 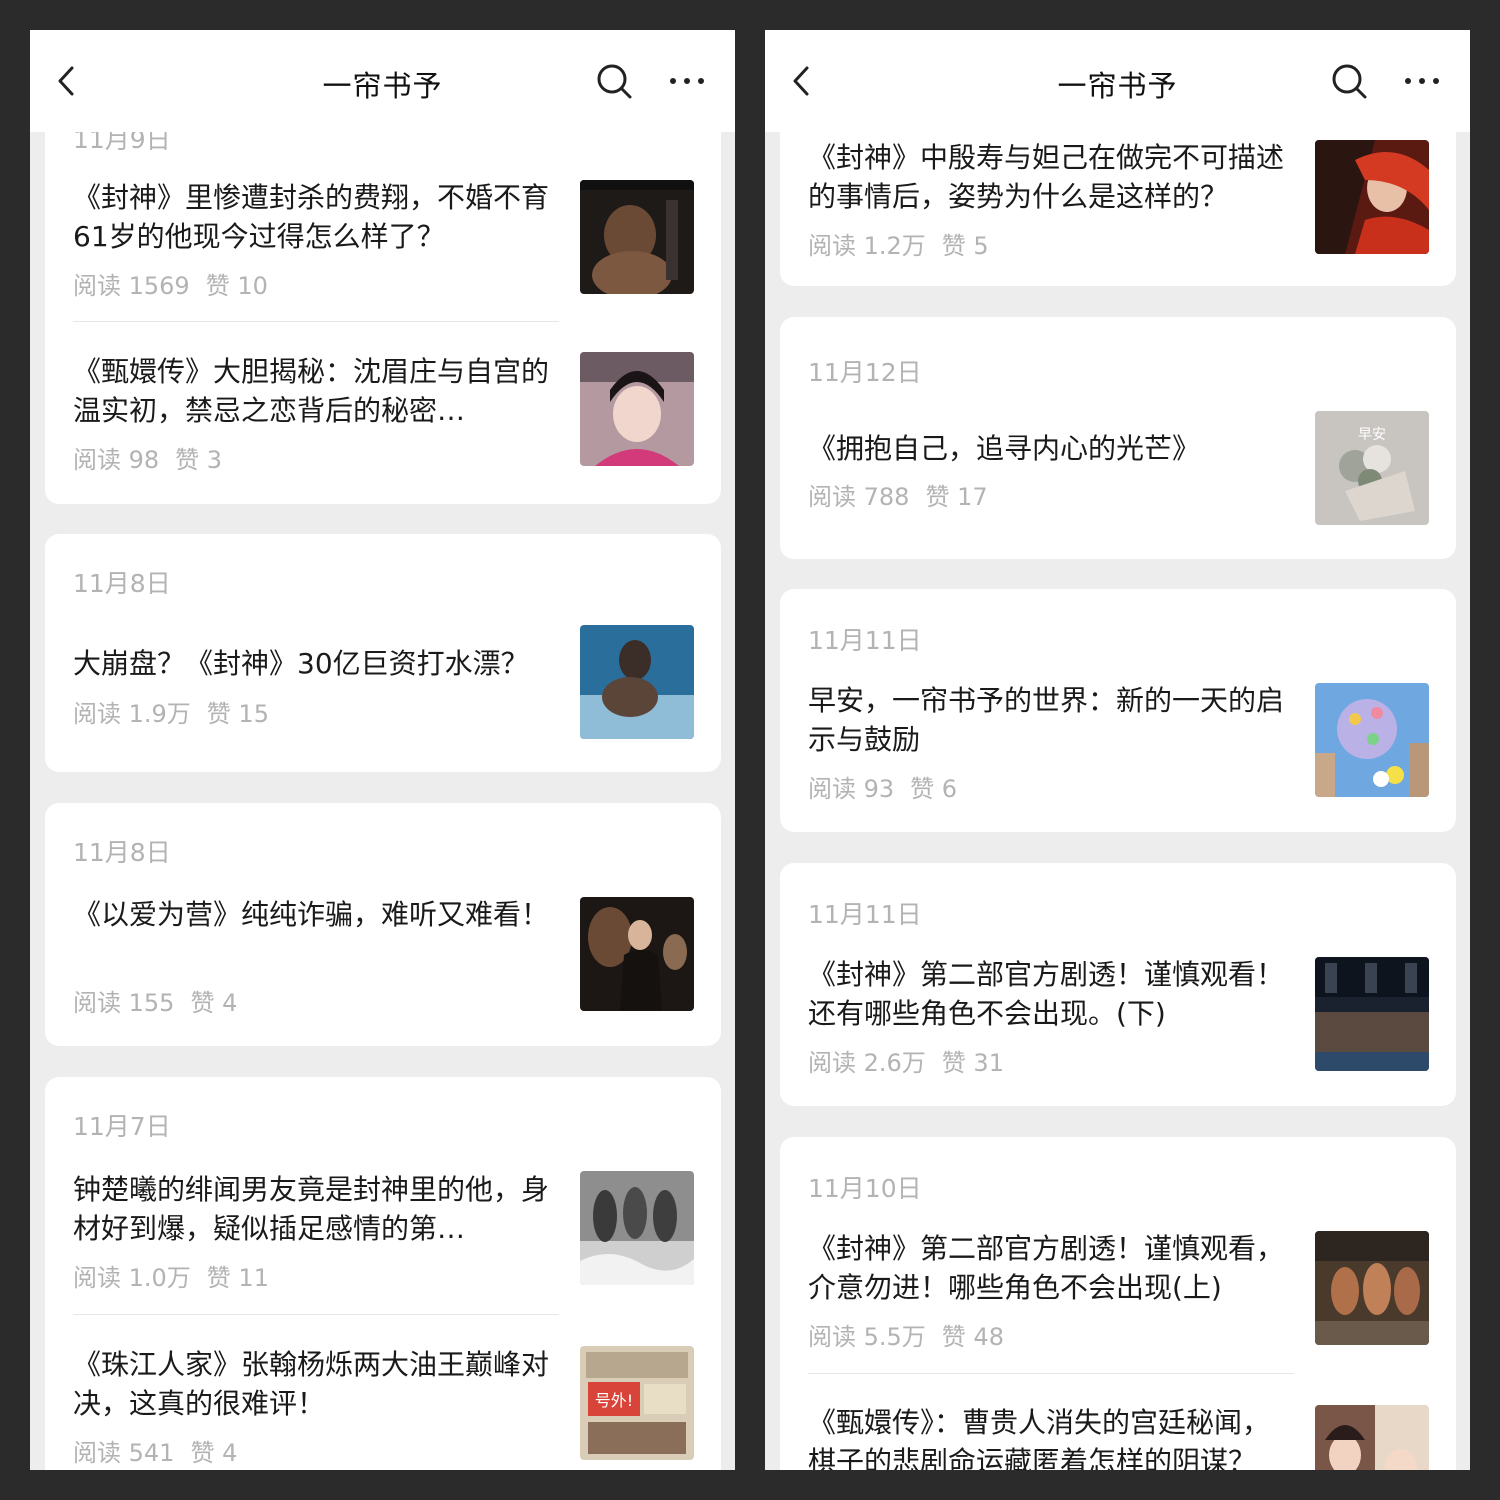 I want to click on article-group-card: 11月8日 大崩盘？《封神》30亿巨资打水漂？ 阅读 1.9万赞 15, so click(x=383, y=653).